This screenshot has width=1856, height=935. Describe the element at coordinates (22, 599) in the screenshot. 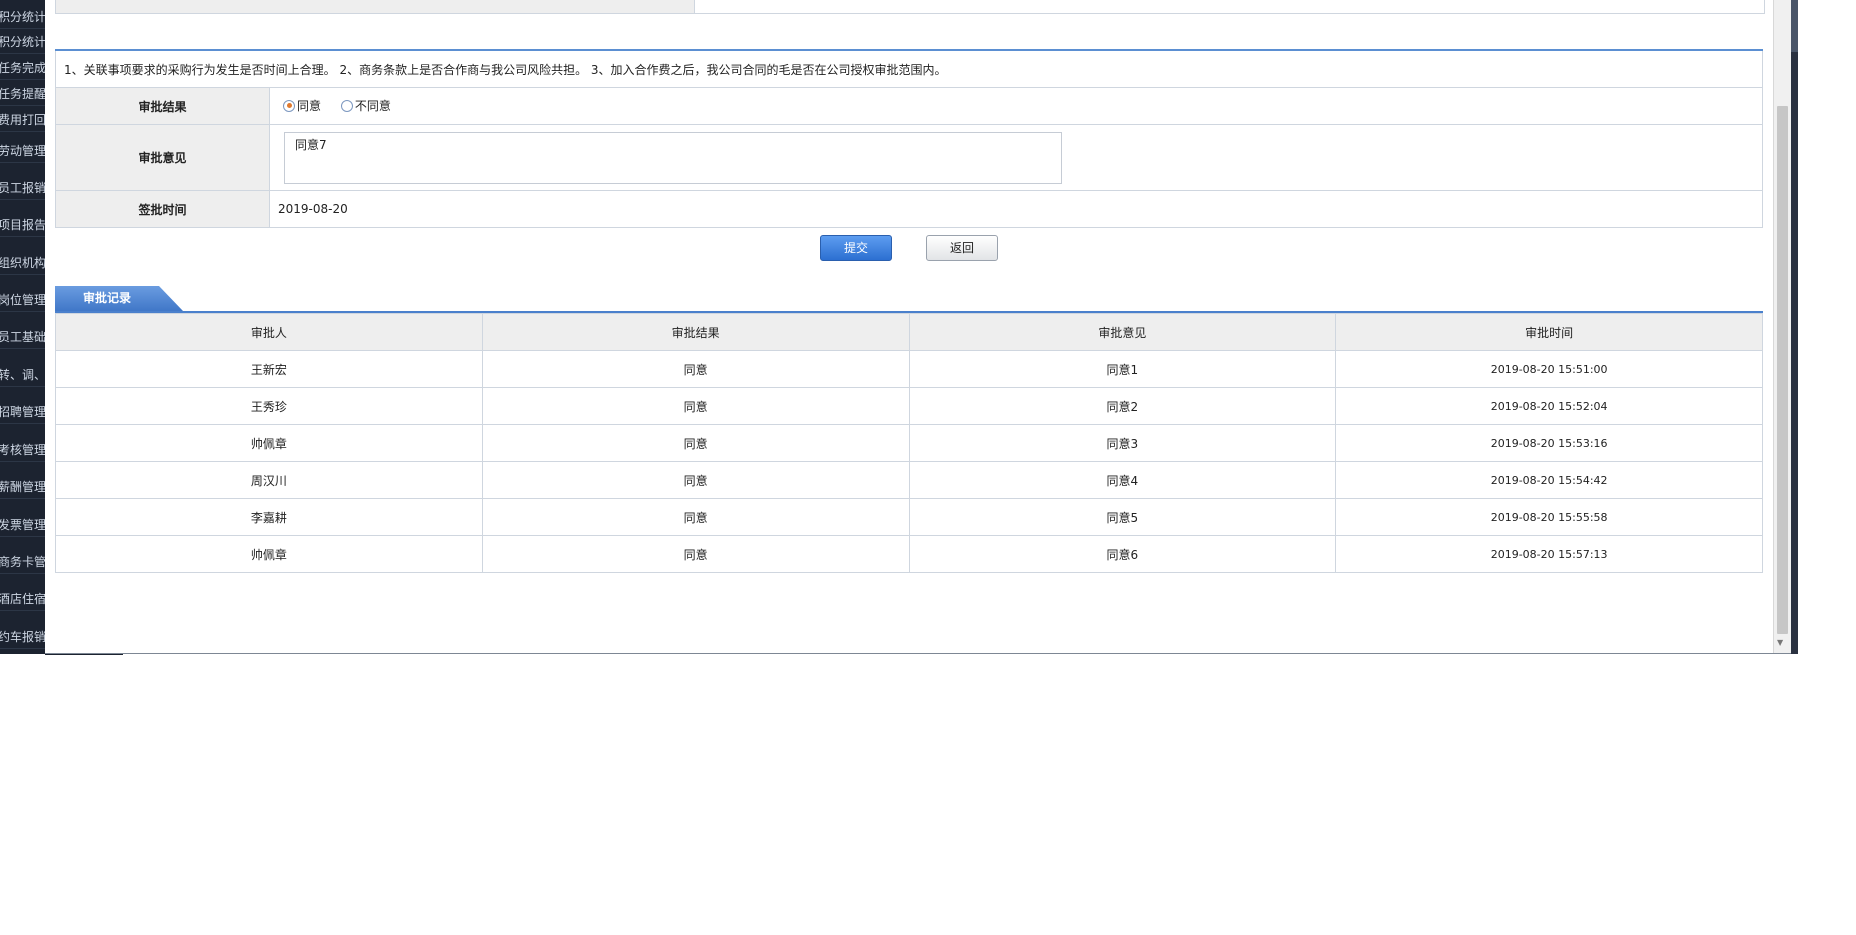

I see `sidebar-item: 酒店住宿管` at that location.